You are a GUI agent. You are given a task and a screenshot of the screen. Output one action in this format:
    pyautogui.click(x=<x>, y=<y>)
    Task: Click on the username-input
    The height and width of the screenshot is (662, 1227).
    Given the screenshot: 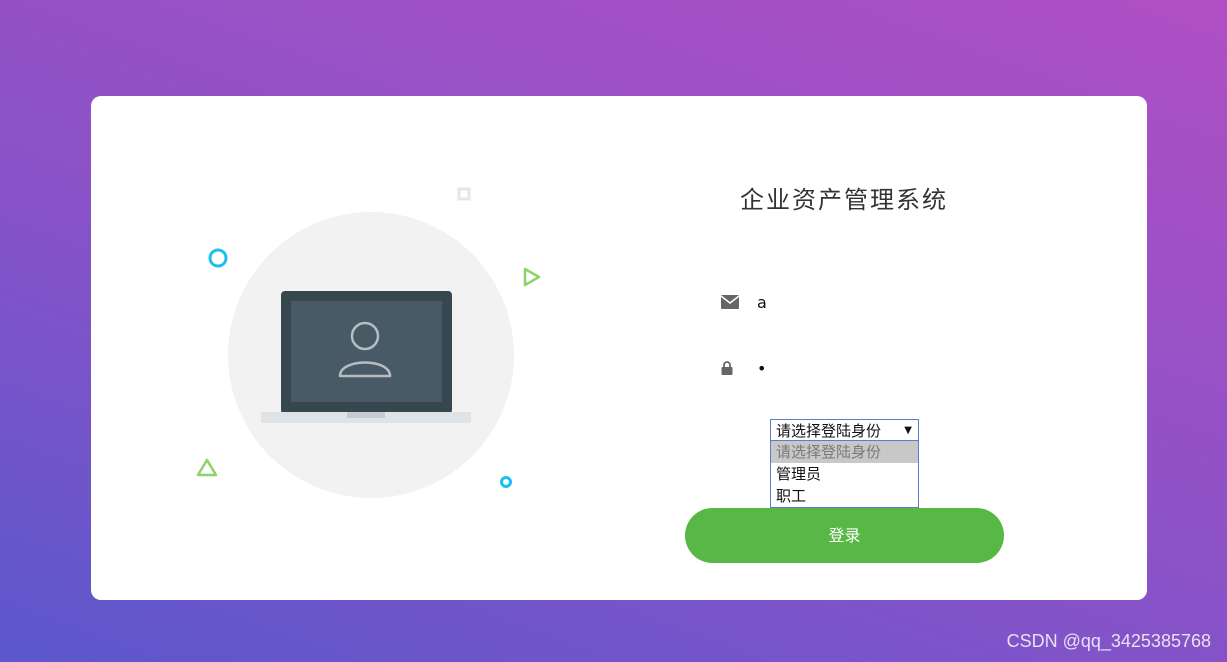 What is the action you would take?
    pyautogui.click(x=877, y=302)
    